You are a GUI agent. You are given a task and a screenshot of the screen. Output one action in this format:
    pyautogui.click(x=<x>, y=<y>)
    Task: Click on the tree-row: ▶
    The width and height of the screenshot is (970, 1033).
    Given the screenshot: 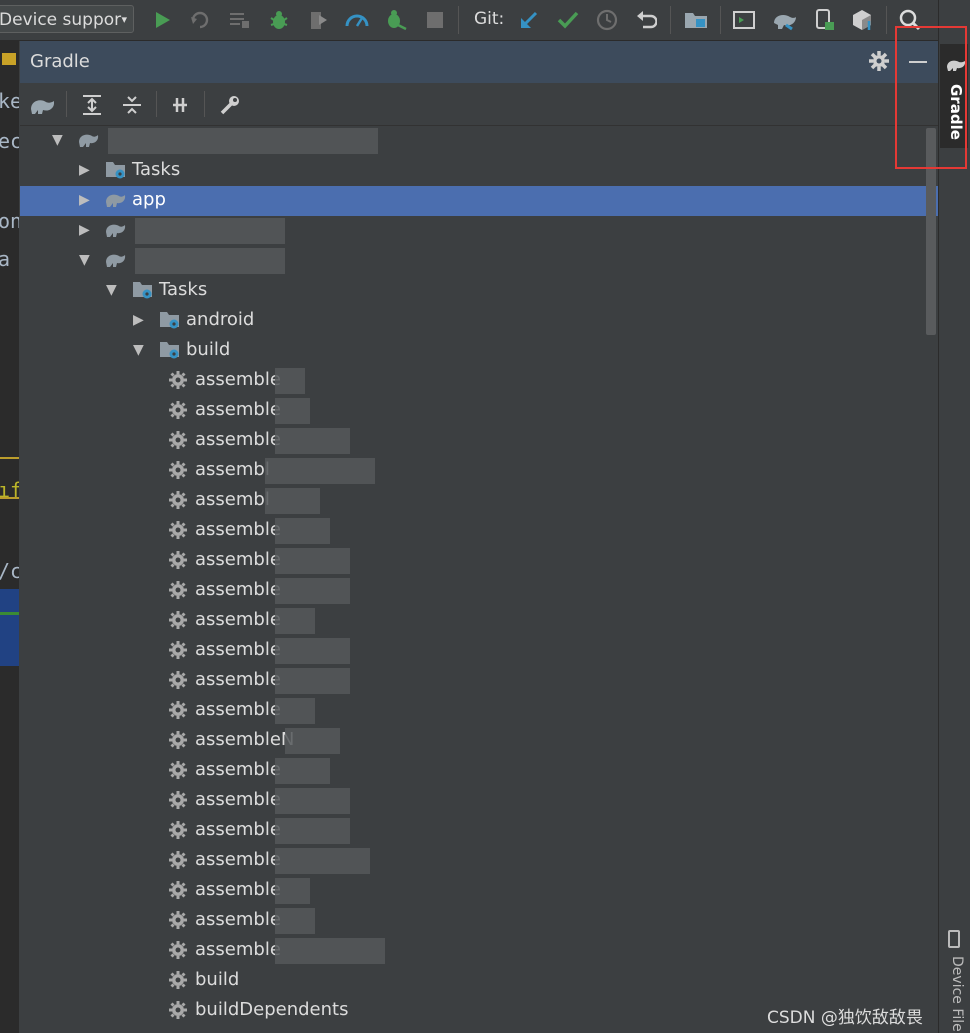 What is the action you would take?
    pyautogui.click(x=479, y=231)
    